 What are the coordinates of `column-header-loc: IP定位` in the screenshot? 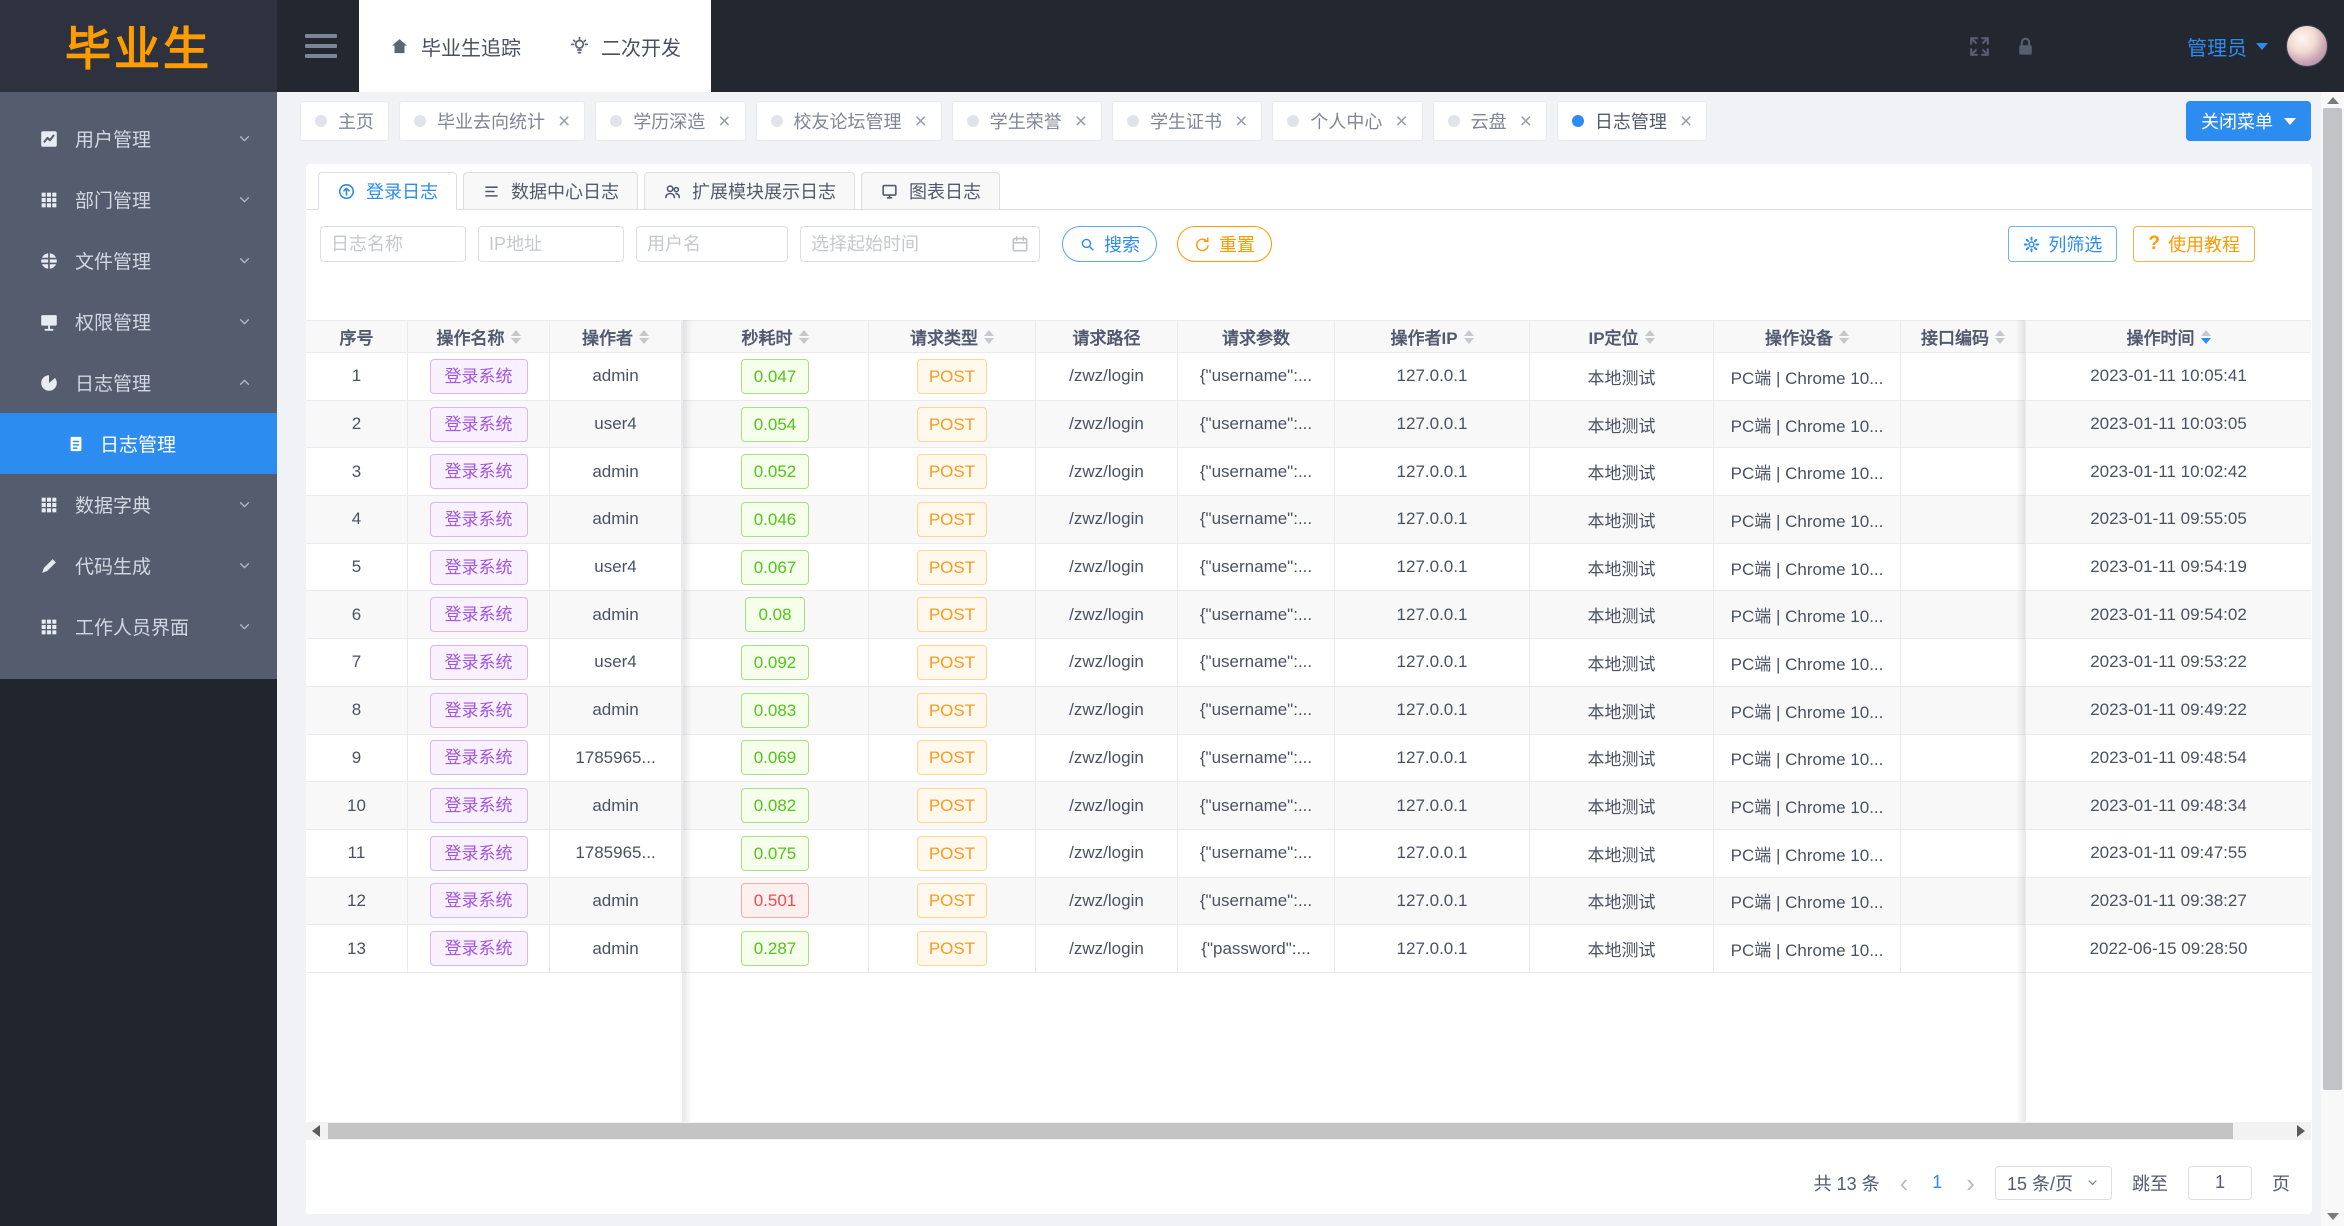 It's located at (1622, 336).